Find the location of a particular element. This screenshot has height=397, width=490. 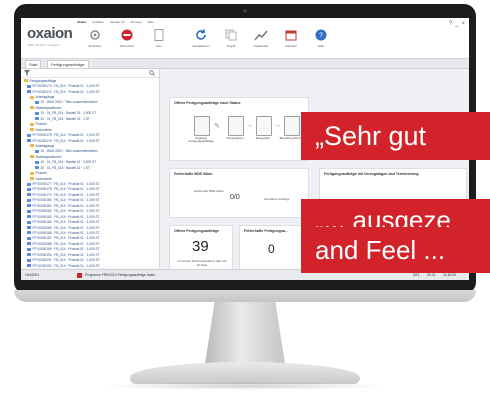

tab-start: Start is located at coordinates (33, 64).